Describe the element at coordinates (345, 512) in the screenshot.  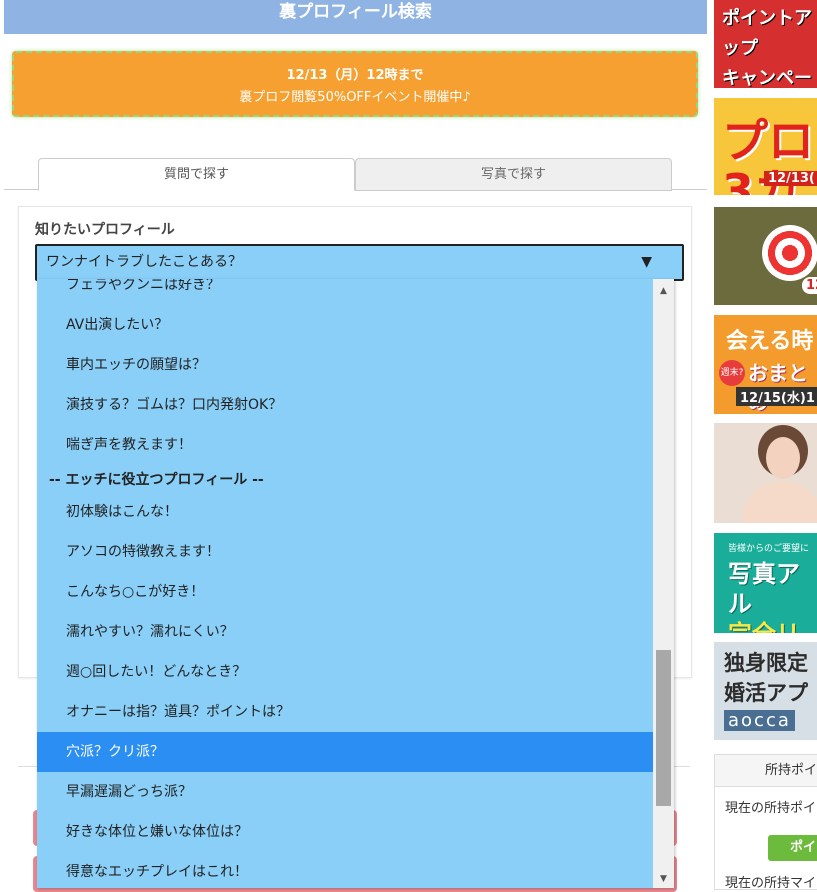
I see `option-item: 初体験はこんな！` at that location.